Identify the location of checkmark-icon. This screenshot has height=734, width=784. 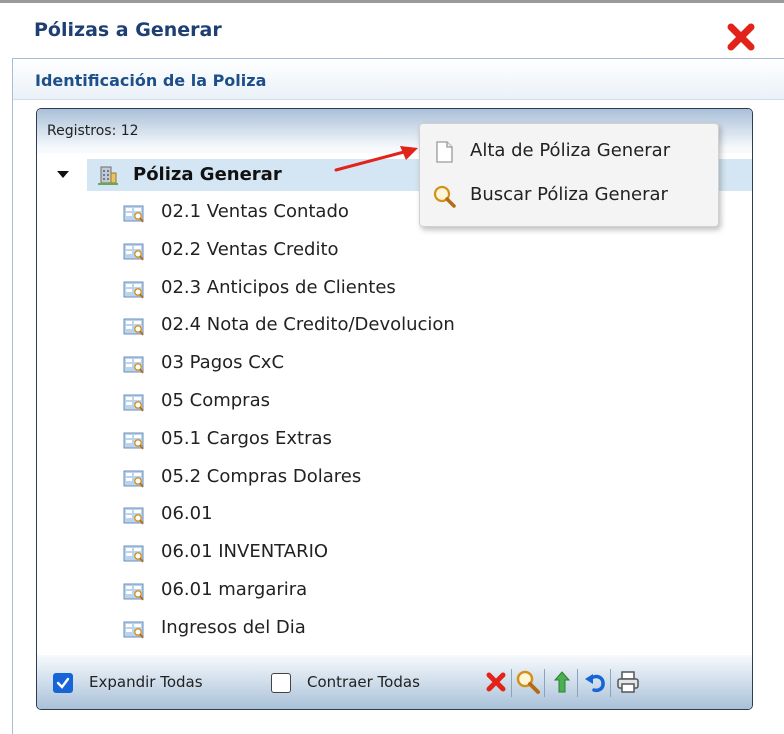
(63, 683).